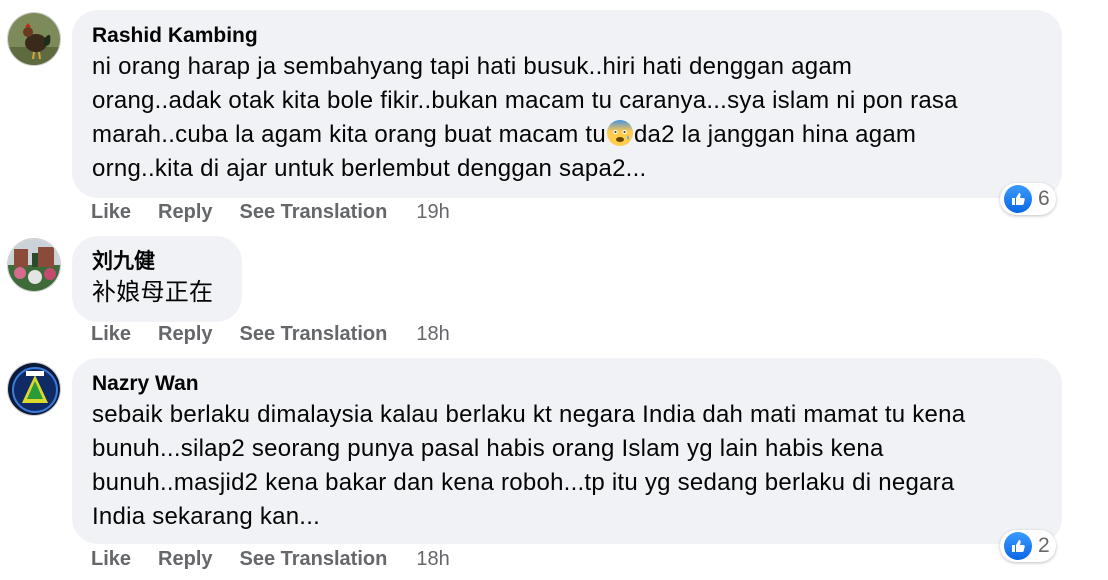 The image size is (1108, 580). Describe the element at coordinates (34, 389) in the screenshot. I see `emblem-avatar-icon` at that location.